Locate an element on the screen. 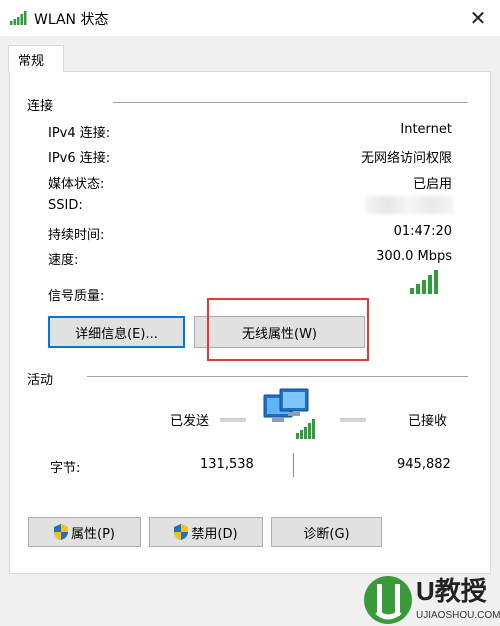  annotation-highlight-box is located at coordinates (288, 329).